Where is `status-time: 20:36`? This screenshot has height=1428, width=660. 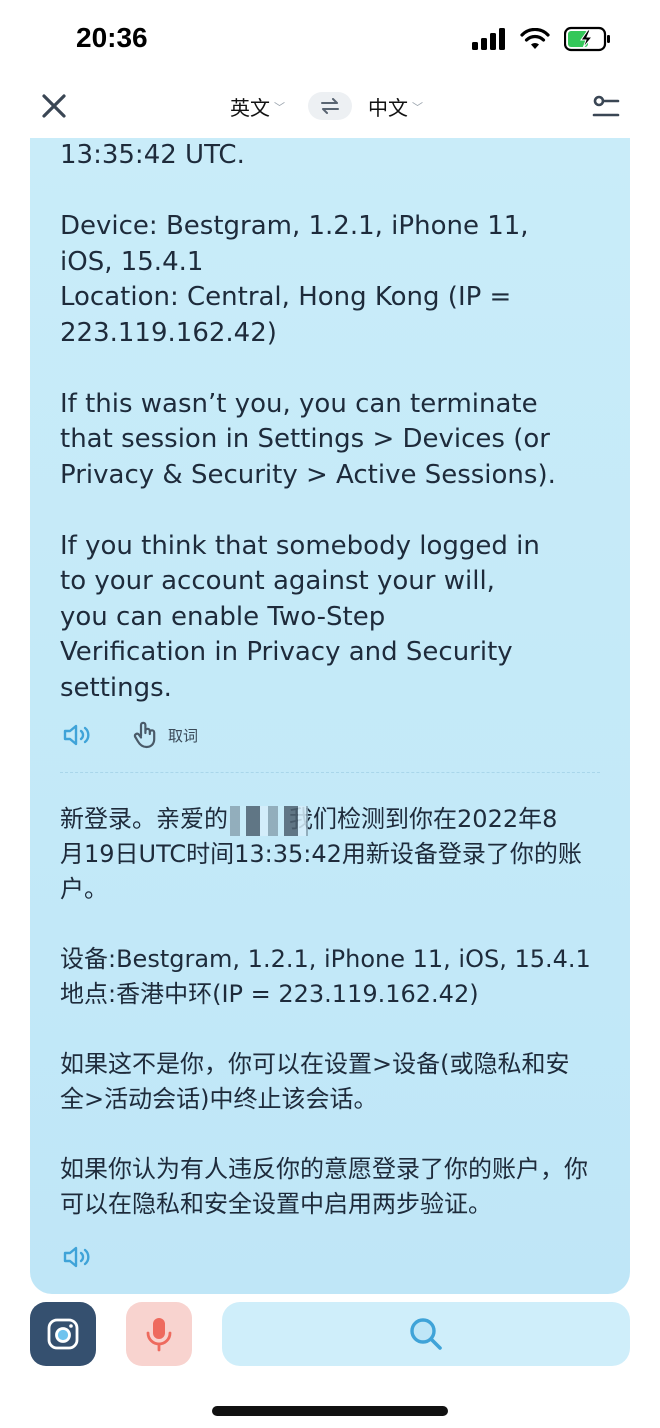 status-time: 20:36 is located at coordinates (112, 37).